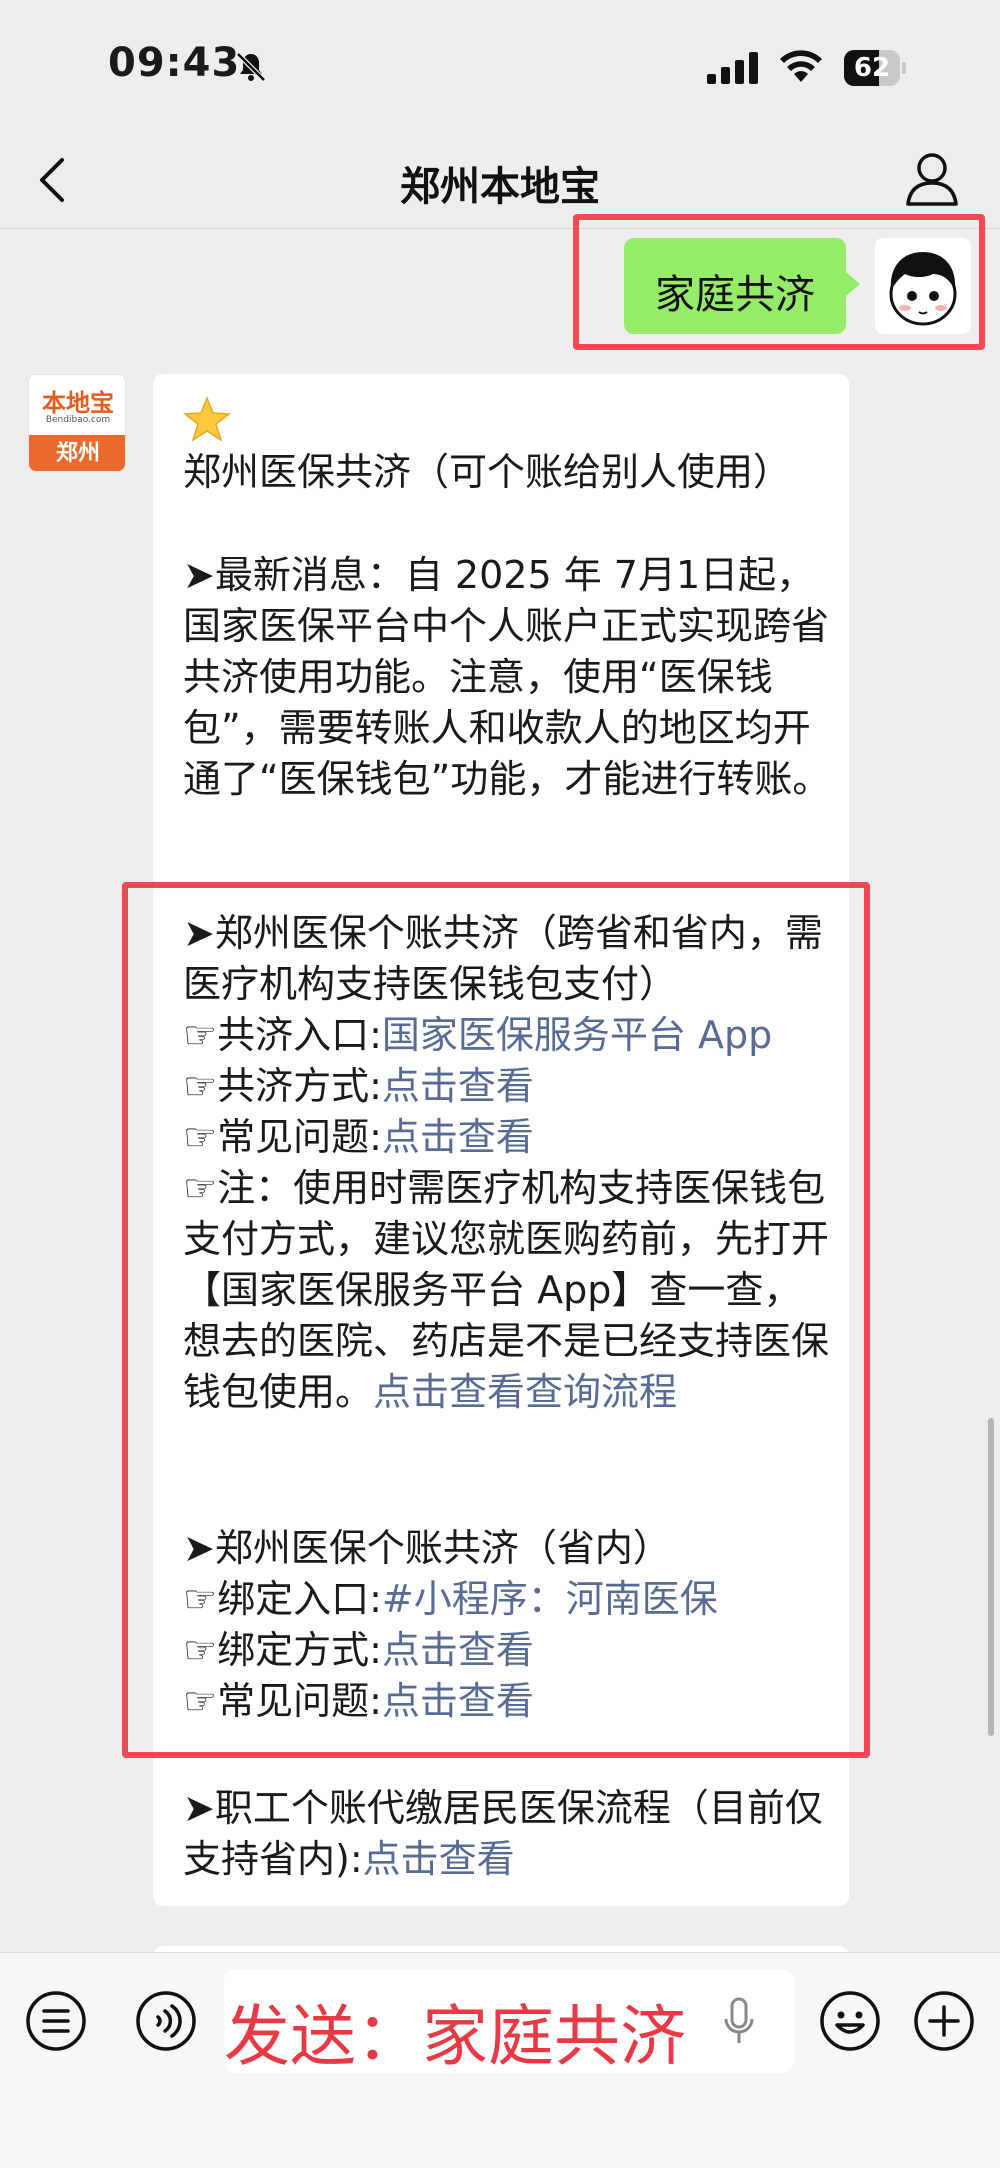 This screenshot has width=1000, height=2168. Describe the element at coordinates (207, 419) in the screenshot. I see `star-icon` at that location.